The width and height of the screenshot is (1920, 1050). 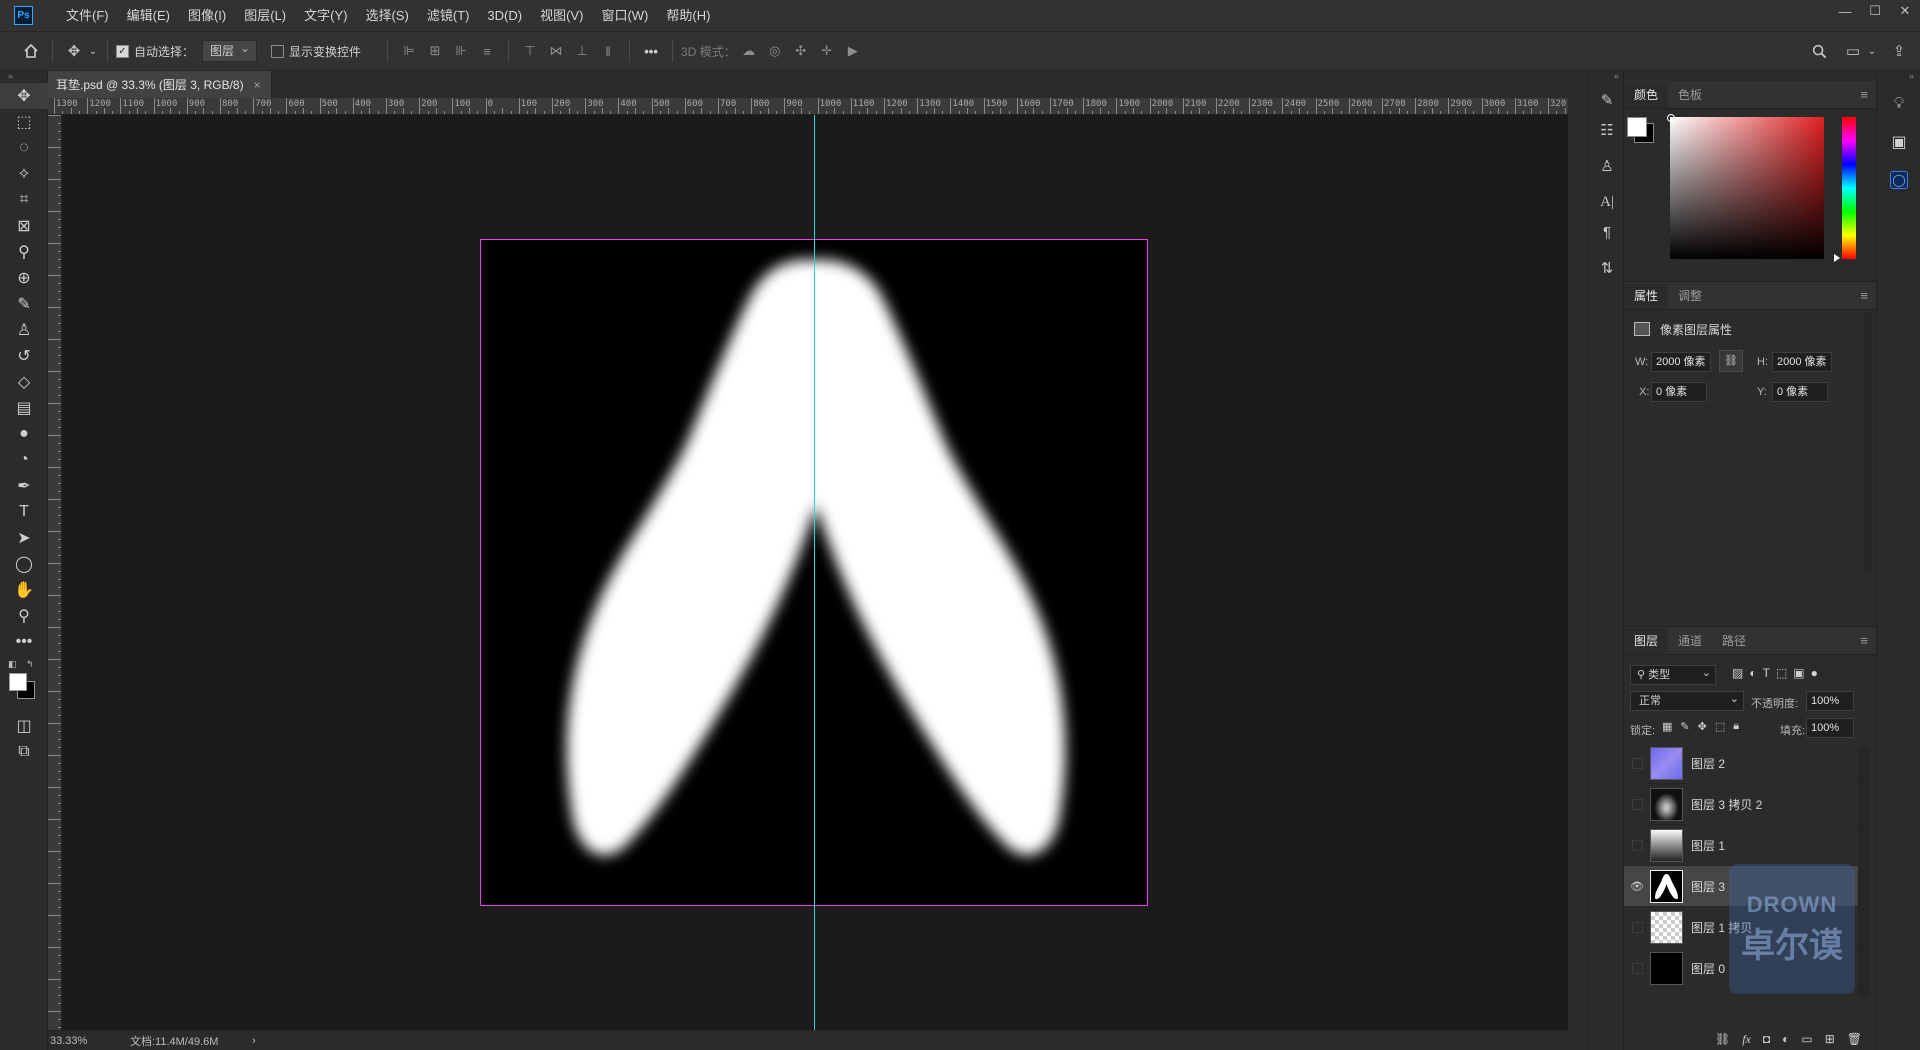 What do you see at coordinates (1899, 51) in the screenshot?
I see `share-icon: ⇪` at bounding box center [1899, 51].